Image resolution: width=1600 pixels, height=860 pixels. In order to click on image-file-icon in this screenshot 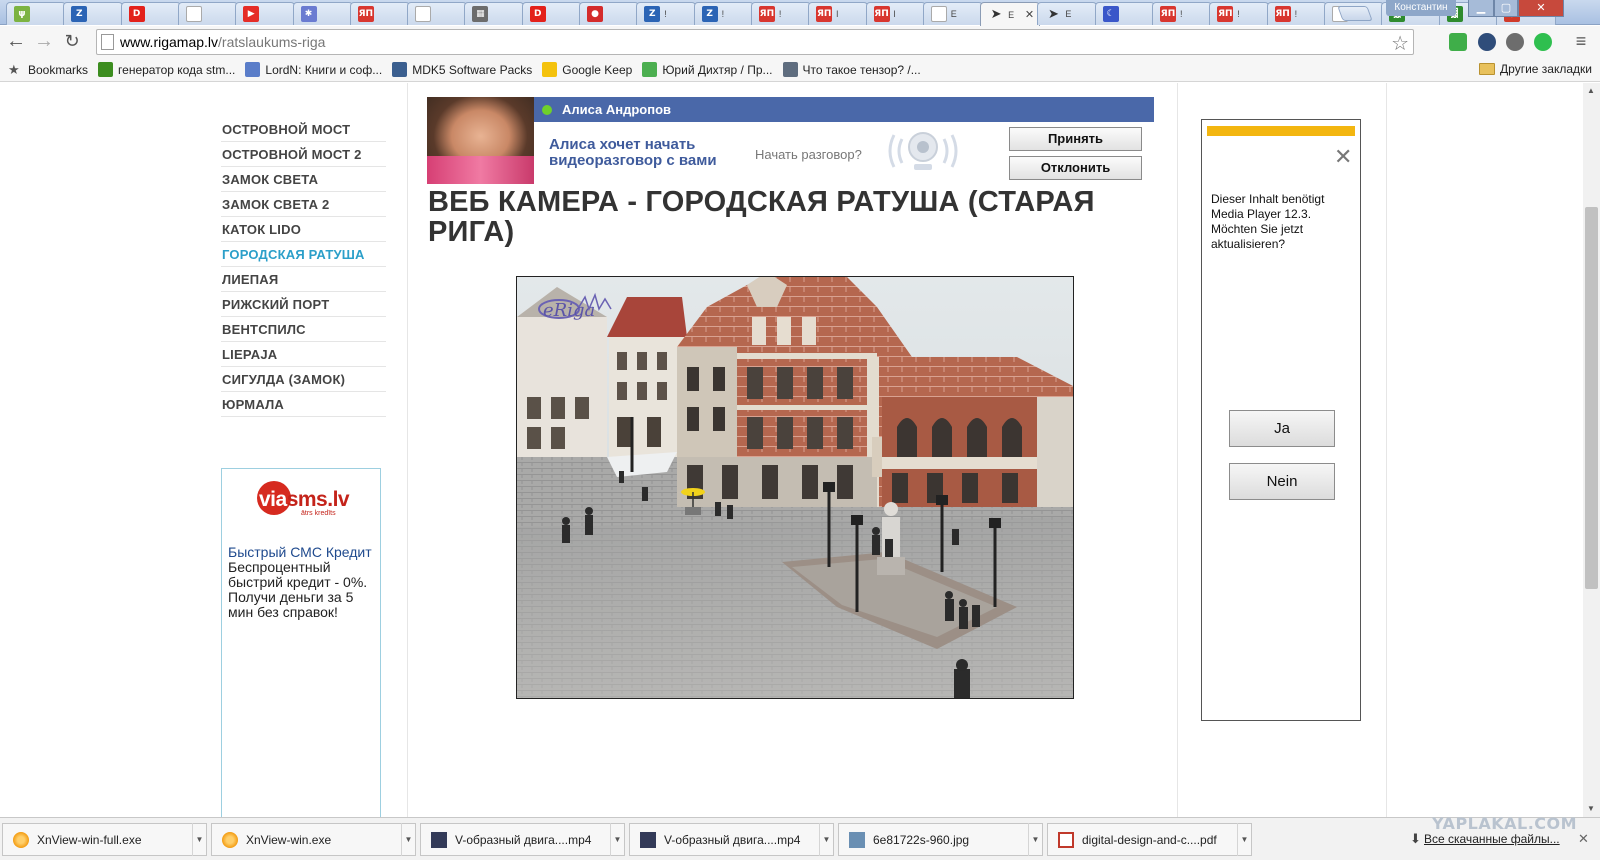, I will do `click(857, 839)`.